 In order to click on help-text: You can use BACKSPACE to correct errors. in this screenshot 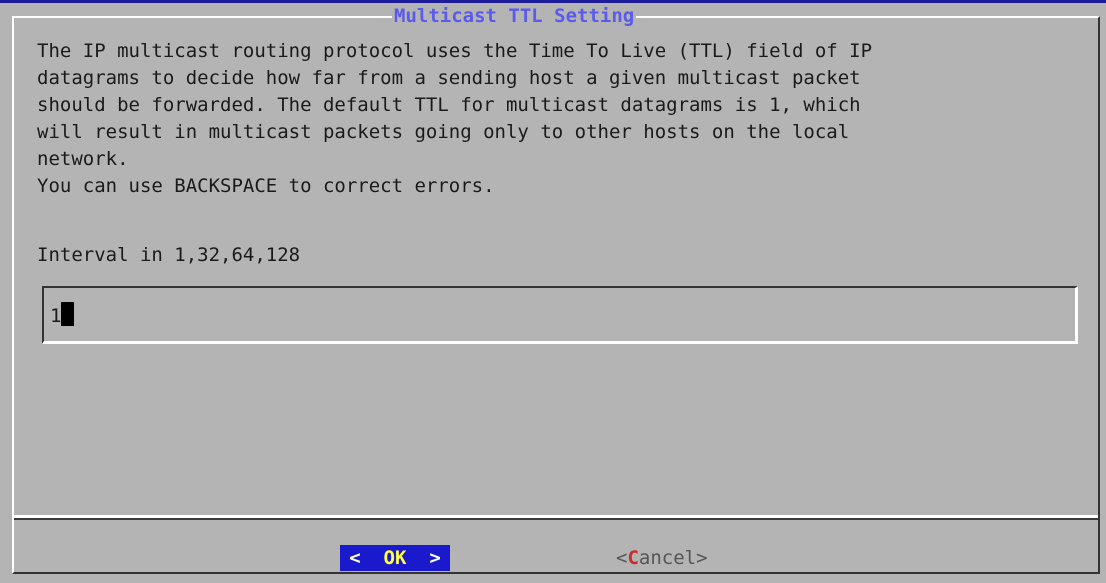, I will do `click(266, 186)`.